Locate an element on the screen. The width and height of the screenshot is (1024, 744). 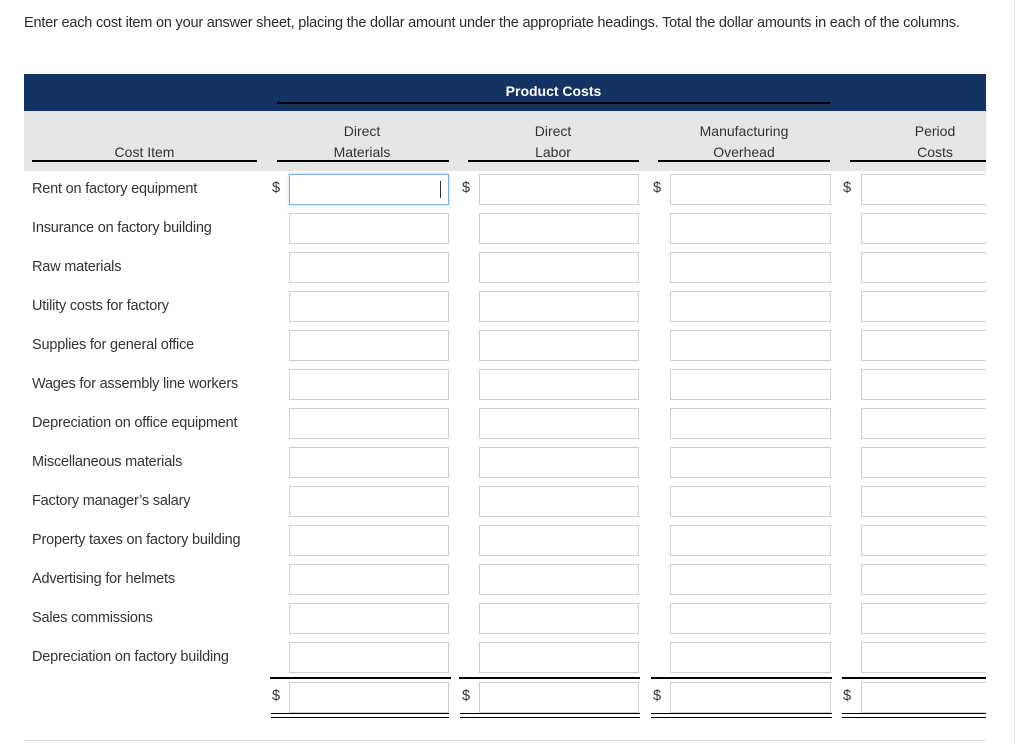
table-row: Utility costs for factory is located at coordinates (505, 310).